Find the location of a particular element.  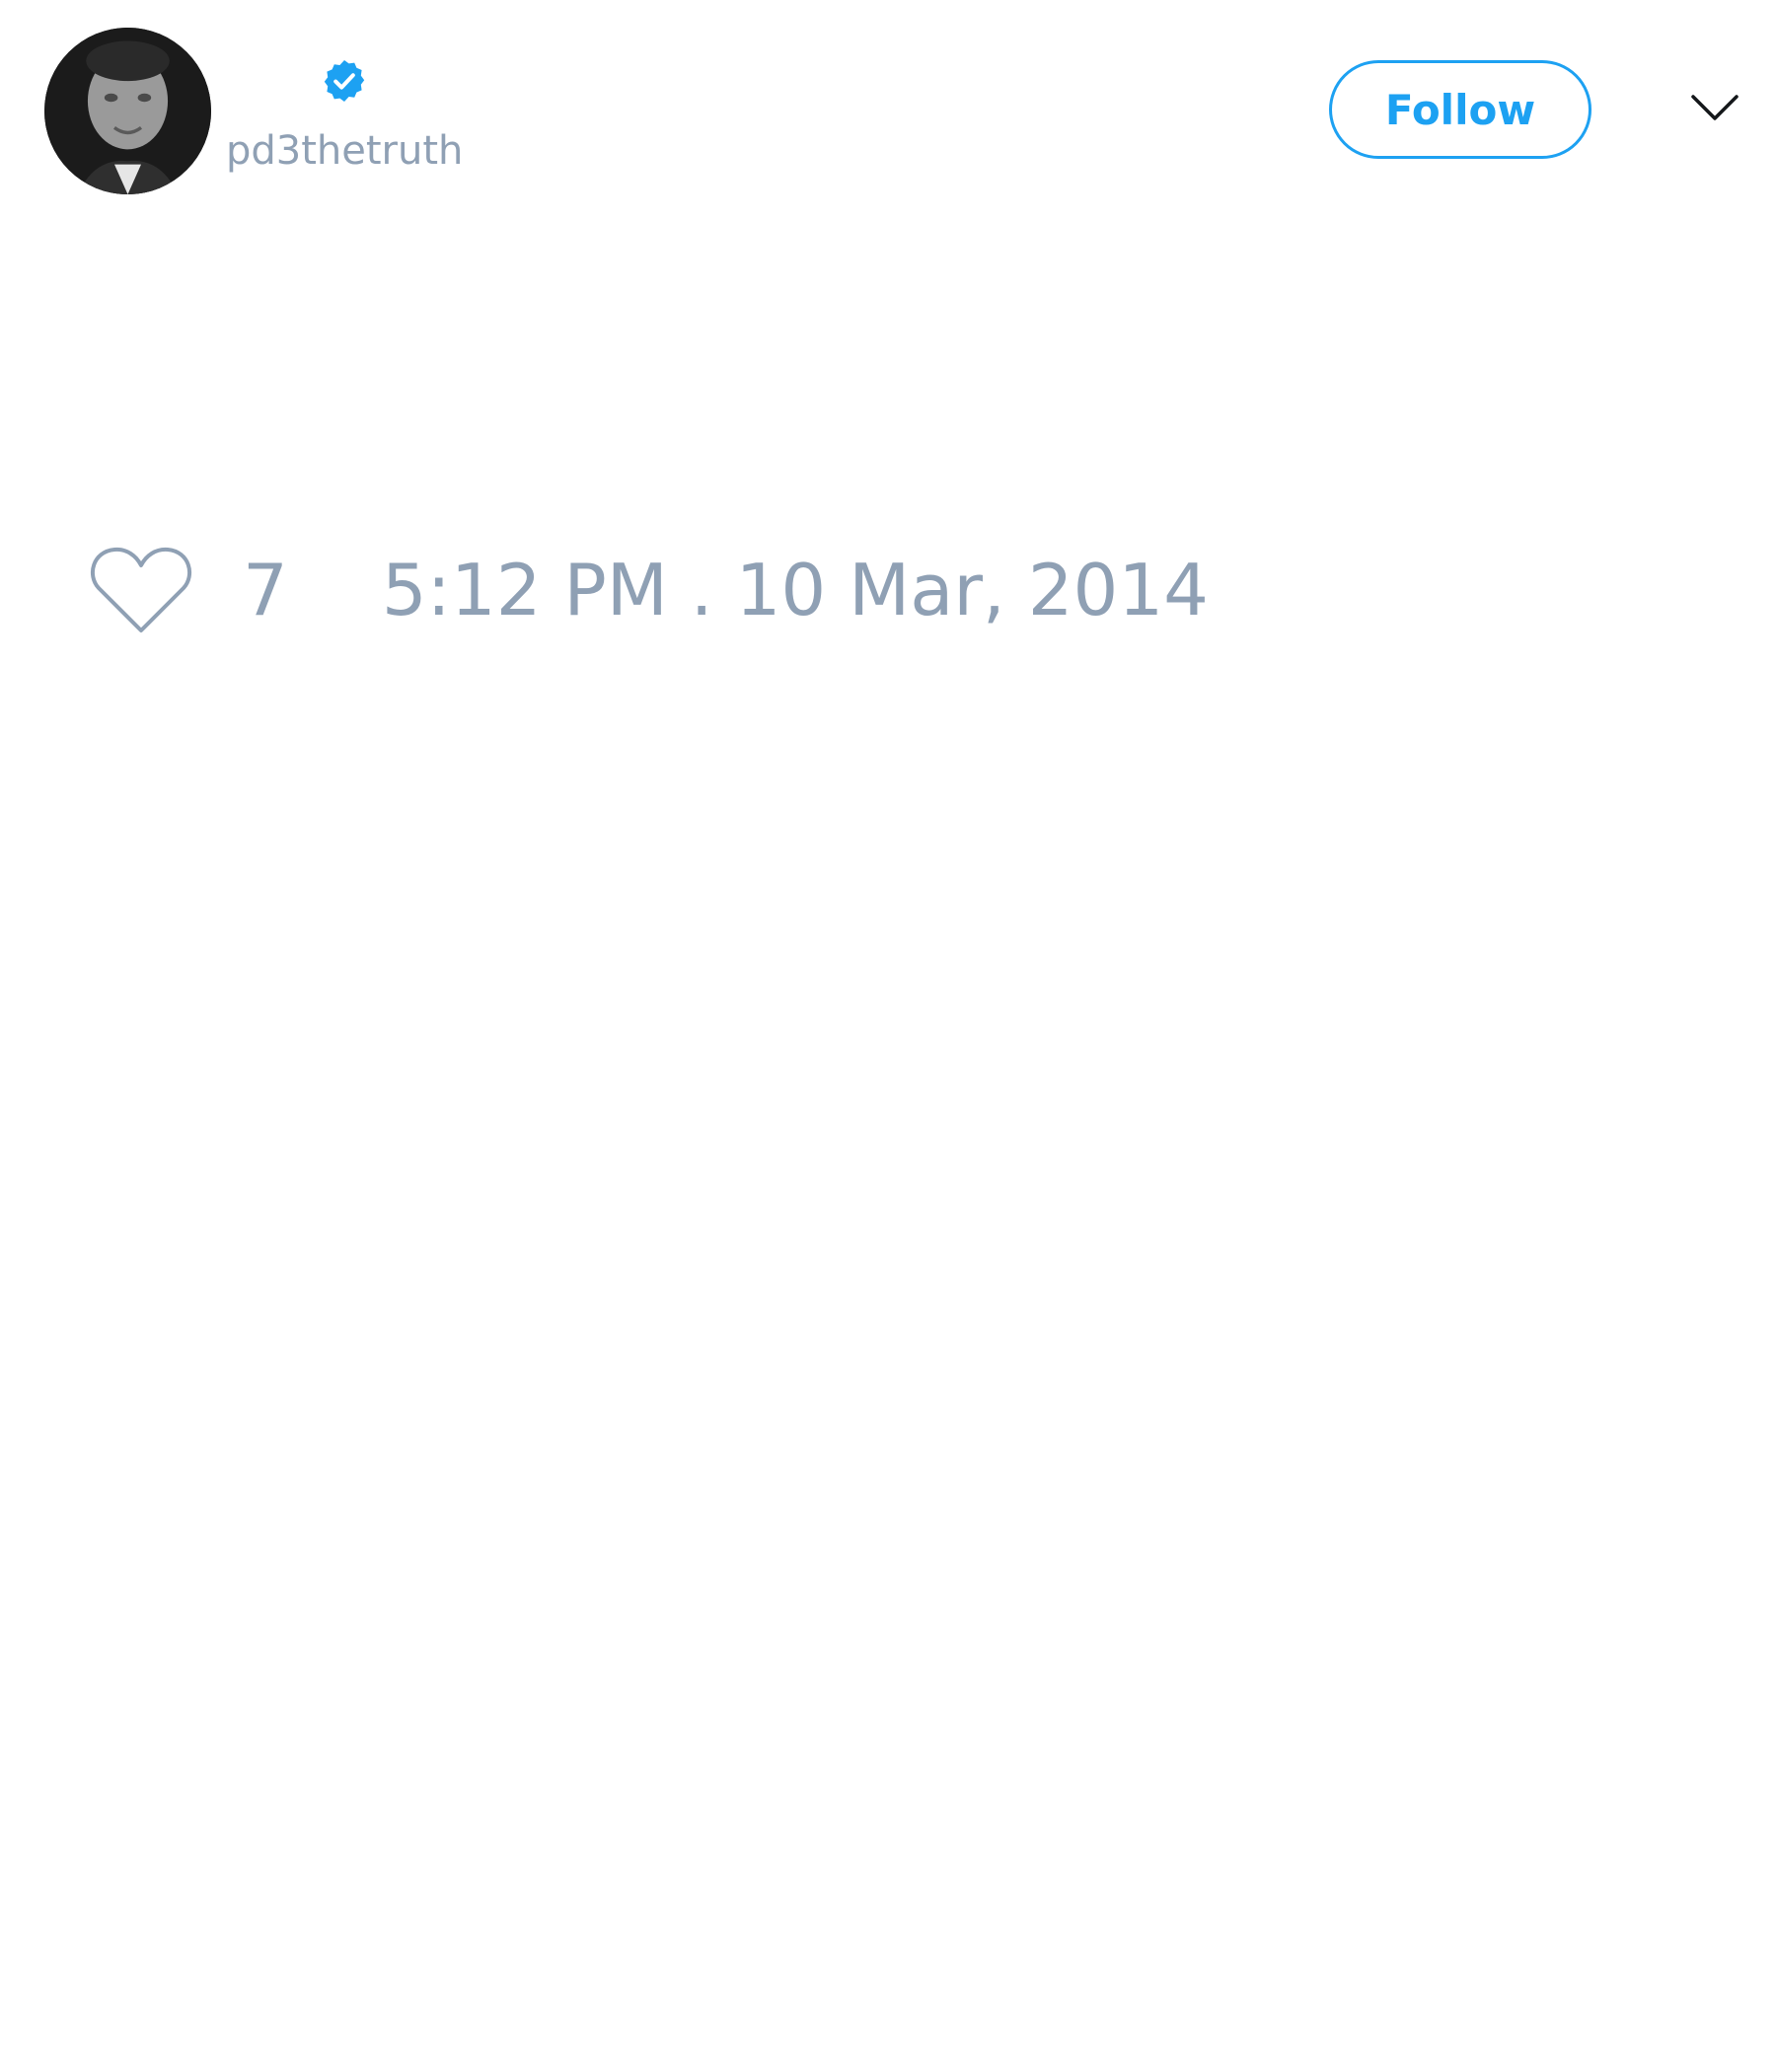

follow-button: Follow is located at coordinates (1460, 110).